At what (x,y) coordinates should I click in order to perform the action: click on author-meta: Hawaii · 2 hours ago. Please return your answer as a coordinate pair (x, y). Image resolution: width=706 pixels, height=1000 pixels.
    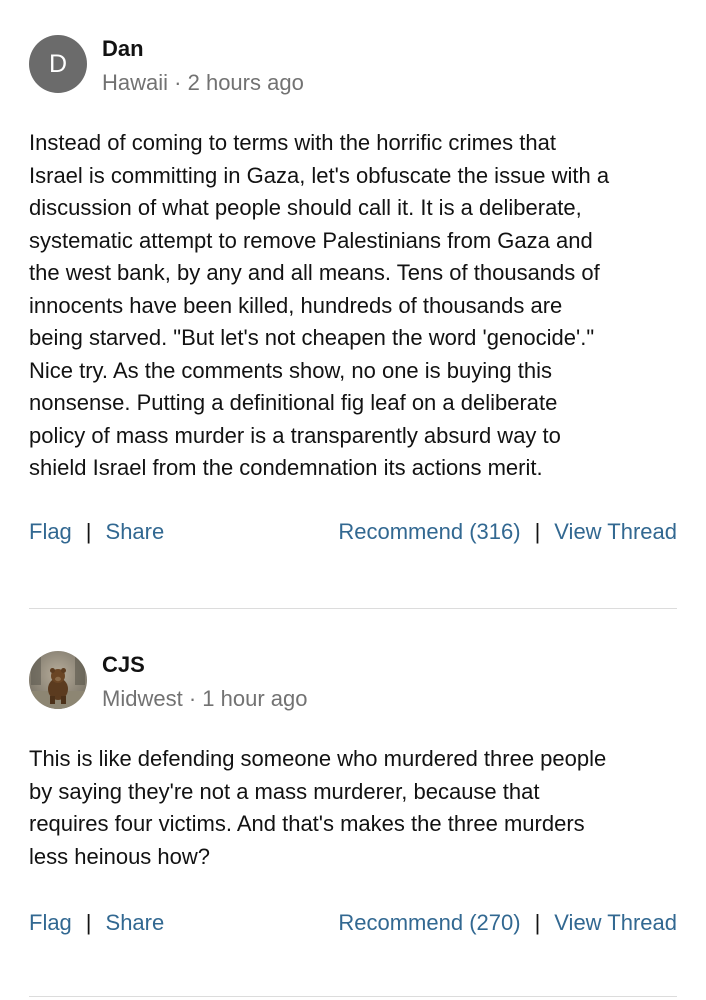
    Looking at the image, I should click on (203, 83).